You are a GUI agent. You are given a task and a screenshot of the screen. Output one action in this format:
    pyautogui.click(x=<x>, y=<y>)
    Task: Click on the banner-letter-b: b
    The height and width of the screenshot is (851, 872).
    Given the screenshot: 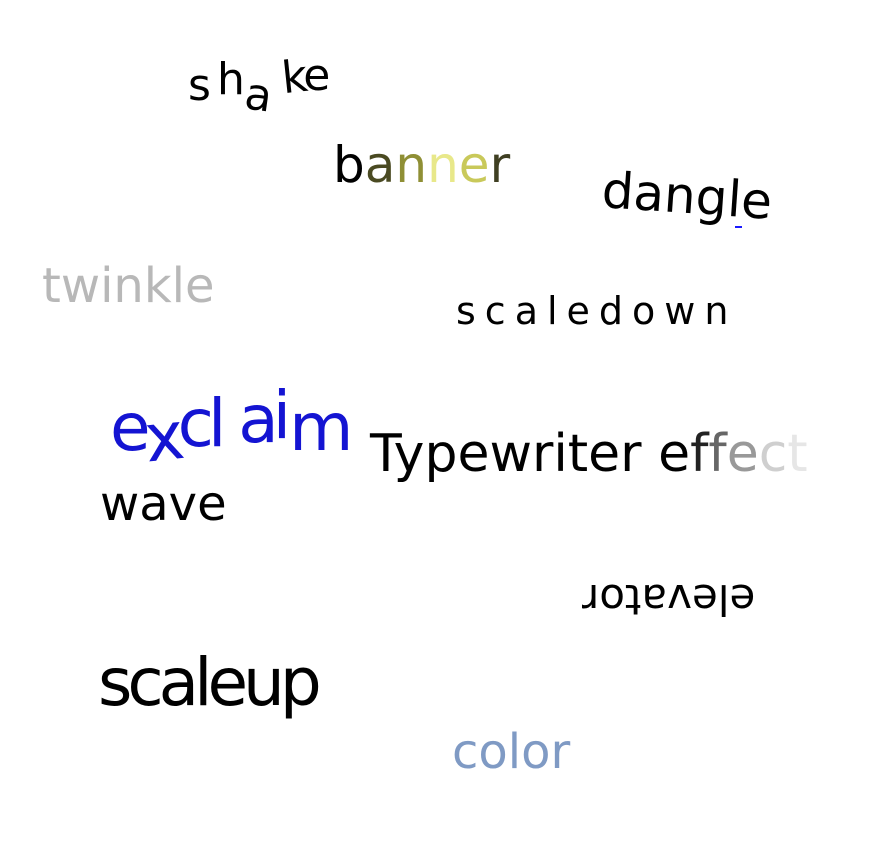 What is the action you would take?
    pyautogui.click(x=349, y=165)
    